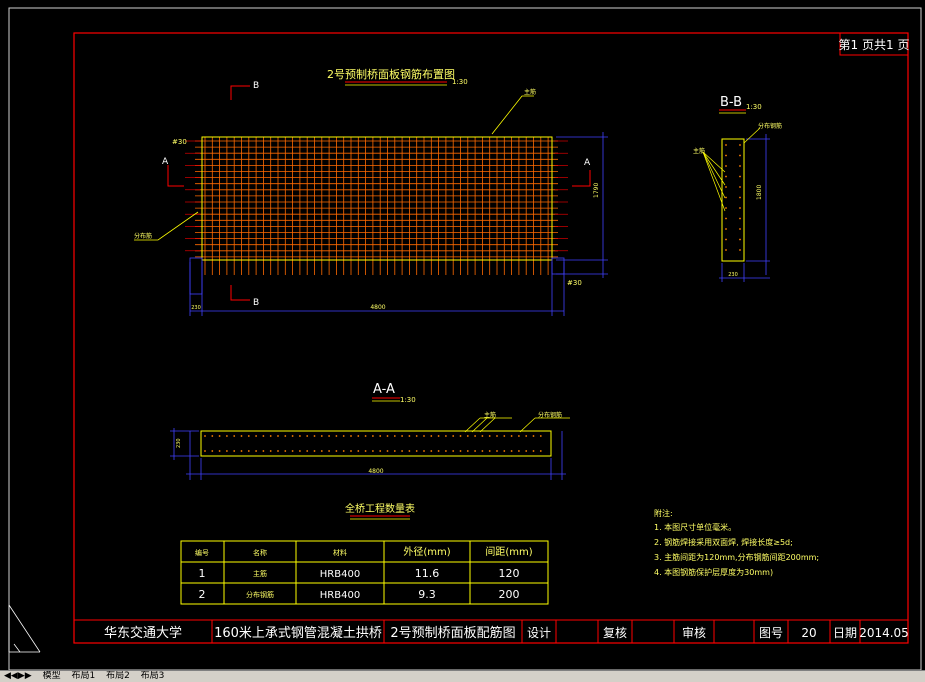 The width and height of the screenshot is (925, 682). Describe the element at coordinates (508, 551) in the screenshot. I see `table-header-cell: 间距(mm)` at that location.